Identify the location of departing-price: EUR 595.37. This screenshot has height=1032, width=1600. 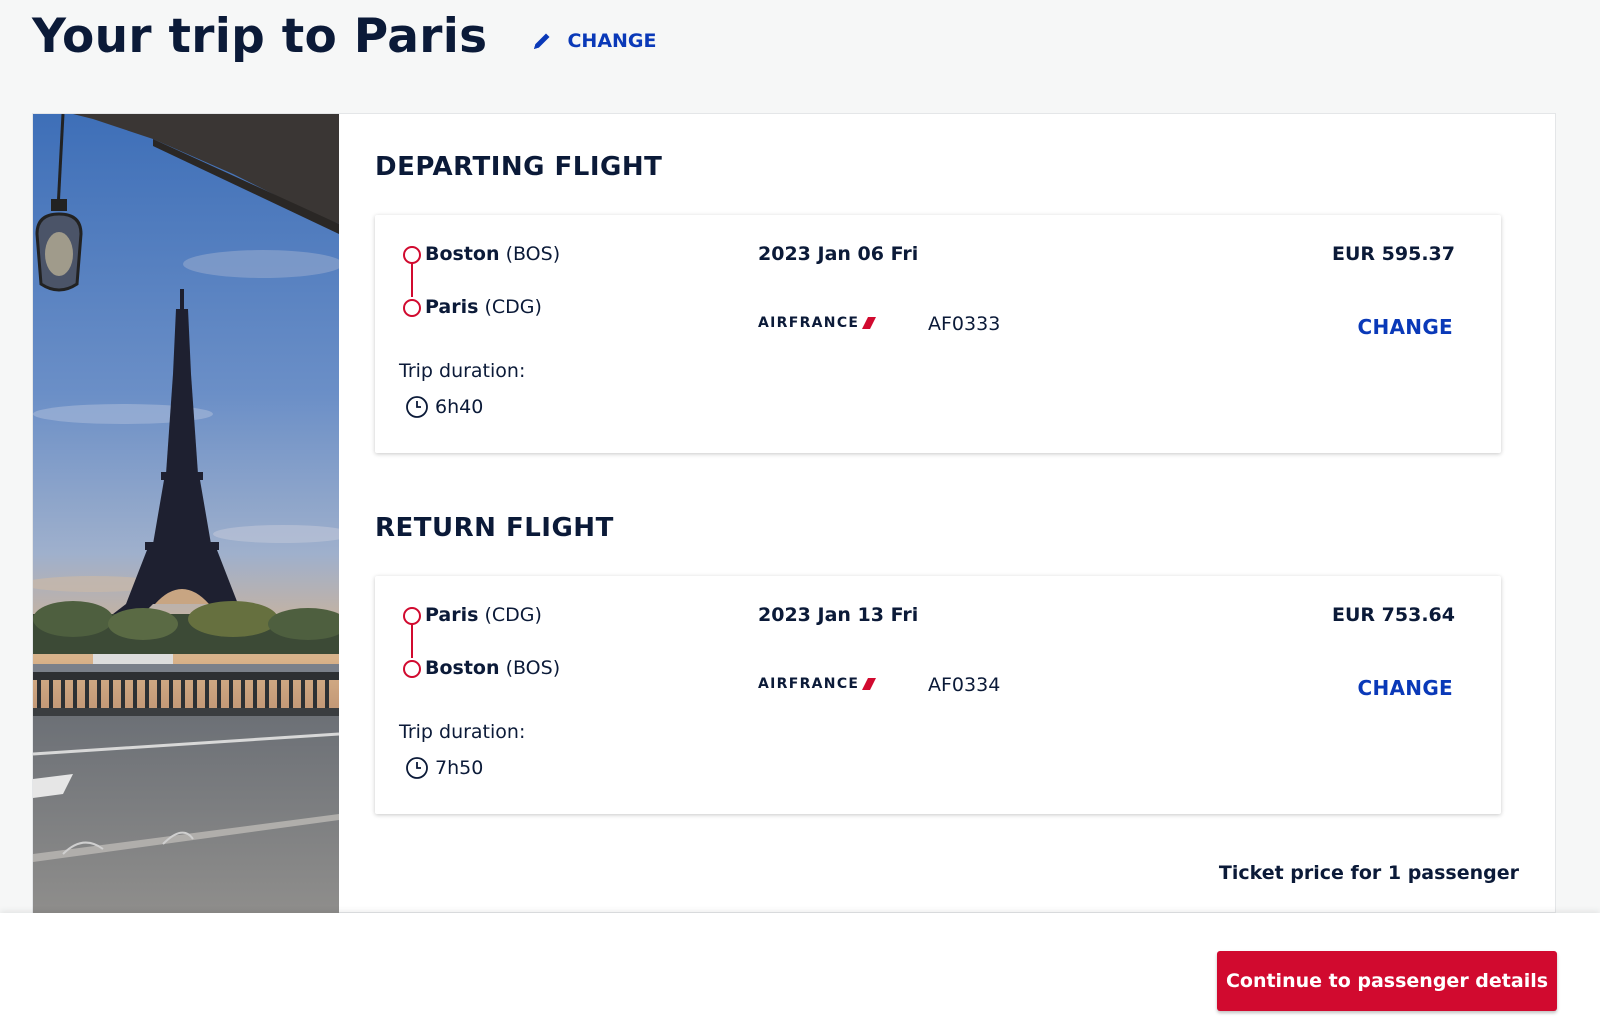
(1393, 254).